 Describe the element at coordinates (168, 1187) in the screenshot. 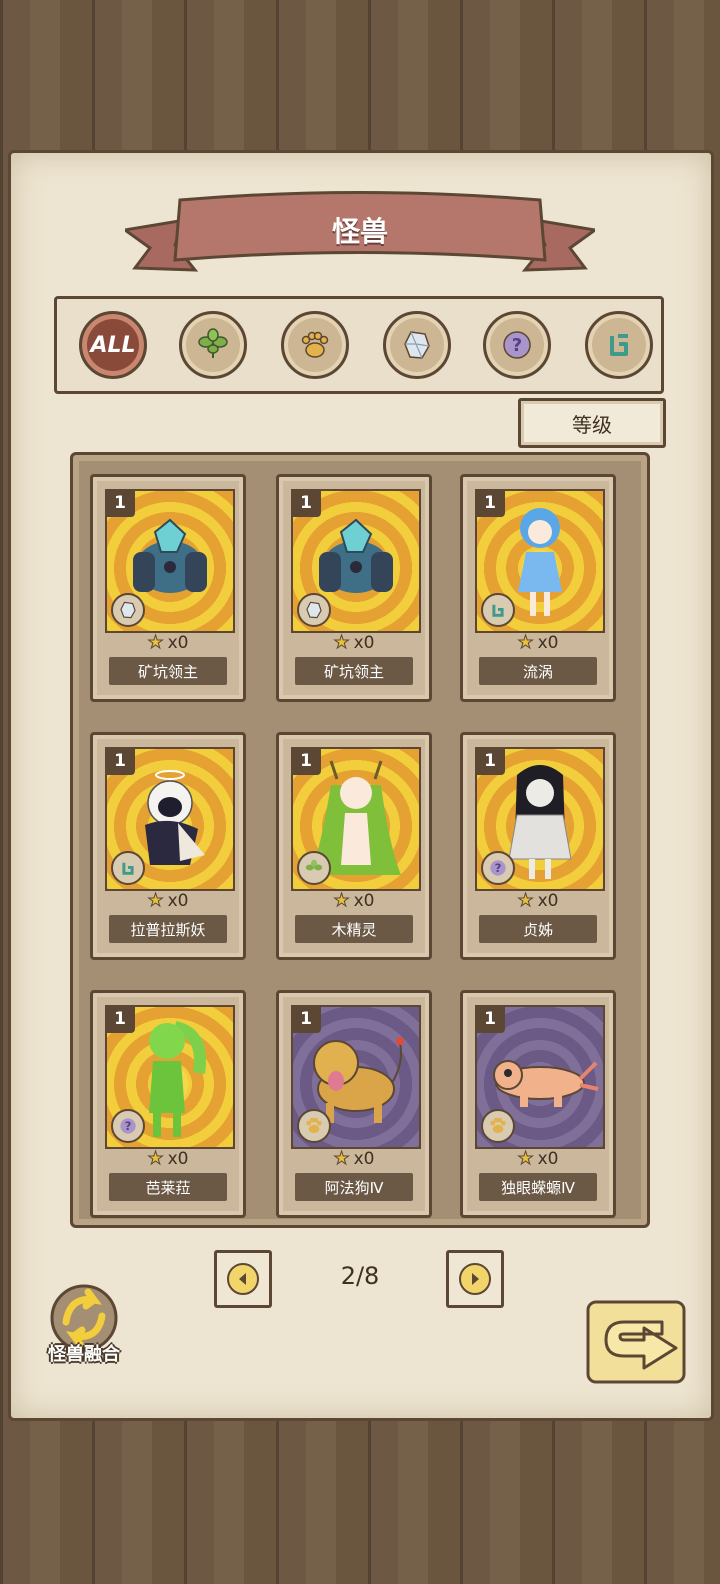

I see `monster-name: 芭莱菈` at that location.